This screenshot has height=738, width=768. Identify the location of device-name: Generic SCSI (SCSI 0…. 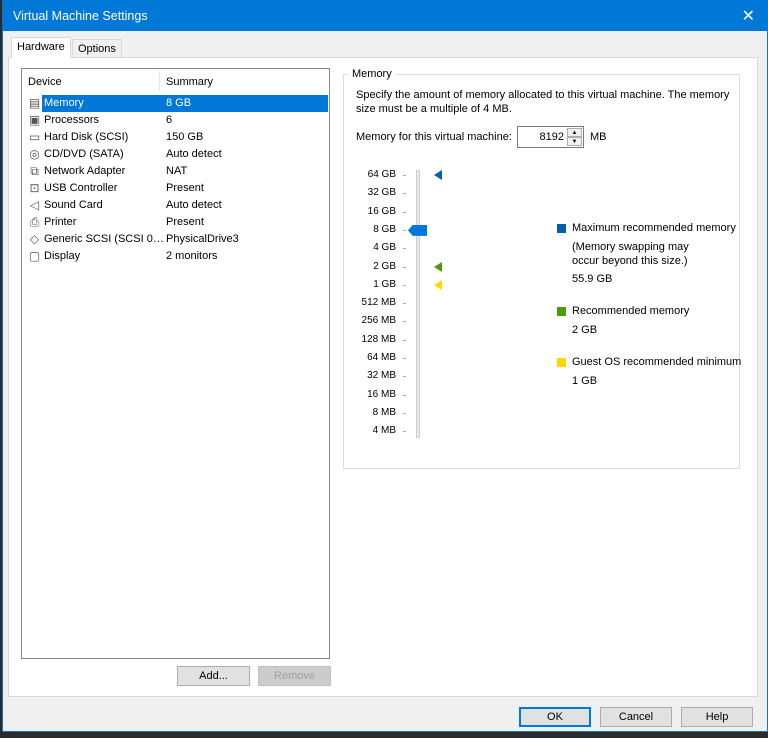
(104, 239).